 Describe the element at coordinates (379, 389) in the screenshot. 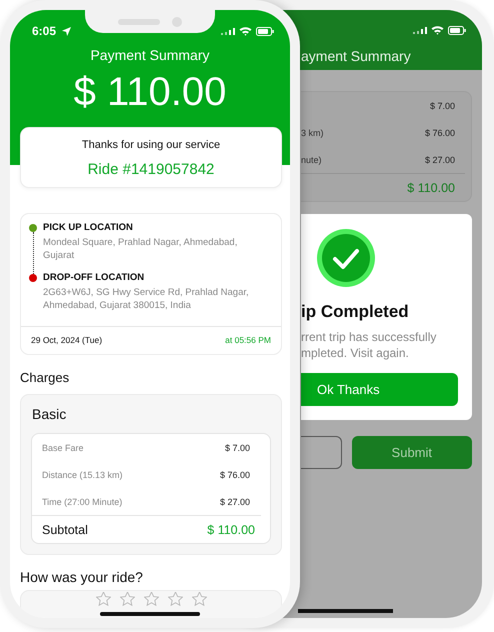

I see `ok-thanks-button: Ok Thanks` at that location.